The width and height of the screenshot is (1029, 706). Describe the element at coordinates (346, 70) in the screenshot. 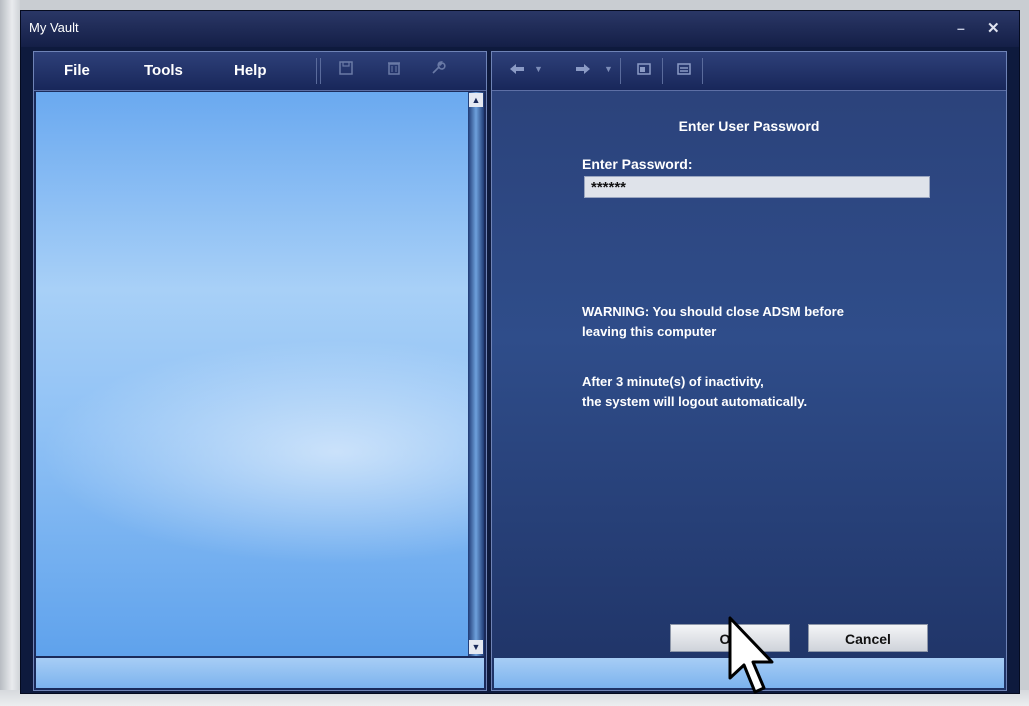

I see `save-icon` at that location.